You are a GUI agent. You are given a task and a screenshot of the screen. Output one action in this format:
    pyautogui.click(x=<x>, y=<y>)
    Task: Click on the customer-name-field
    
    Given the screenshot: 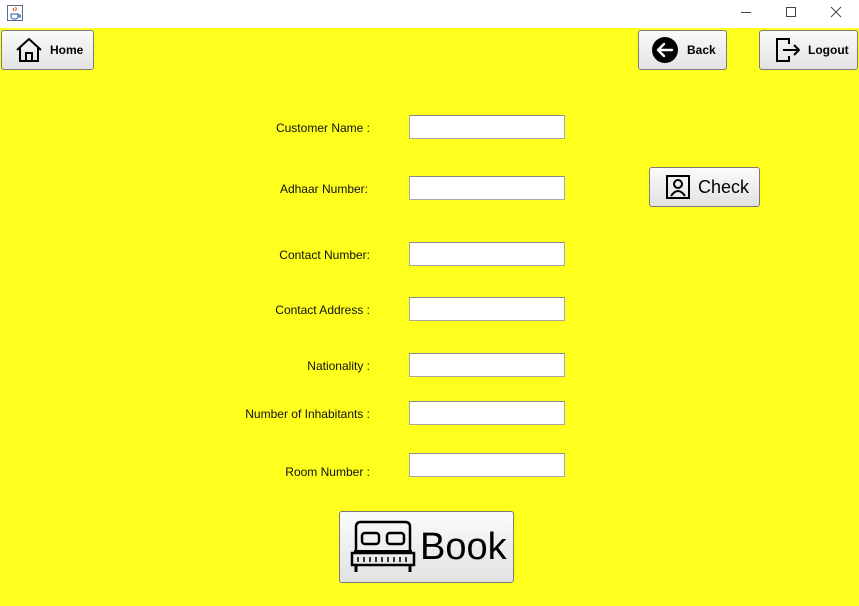 What is the action you would take?
    pyautogui.click(x=487, y=127)
    